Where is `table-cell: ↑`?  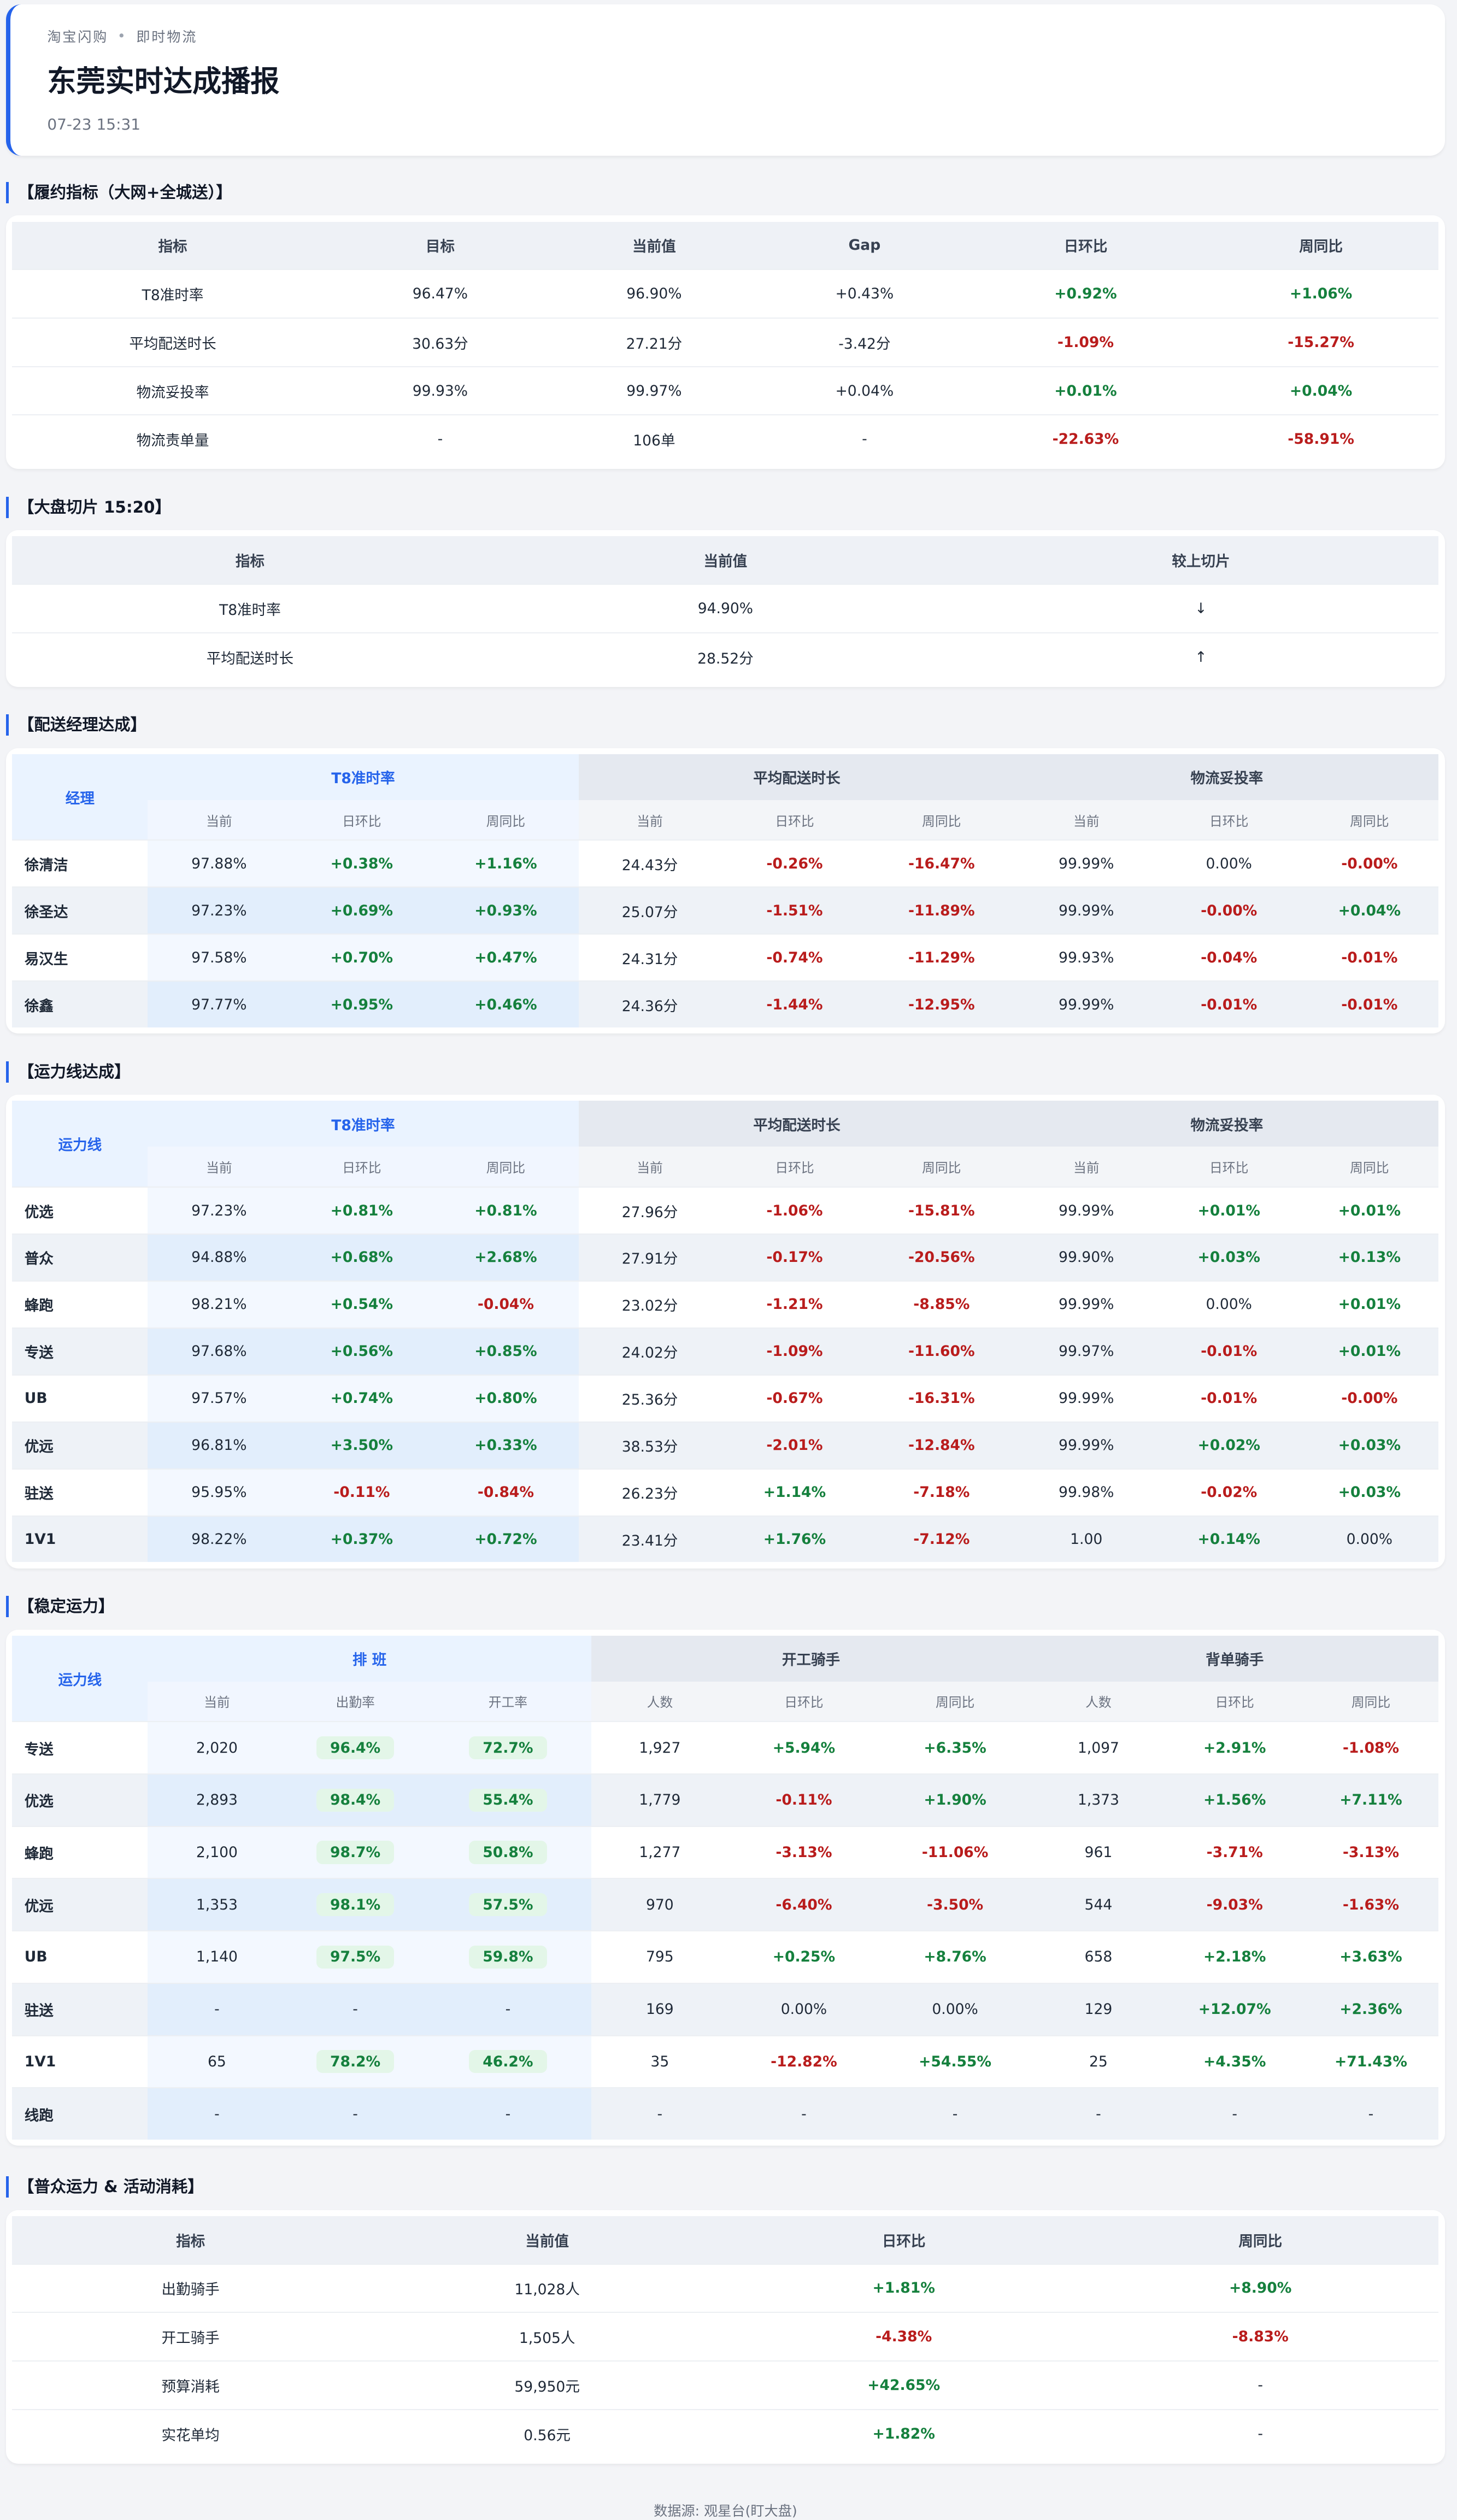 table-cell: ↑ is located at coordinates (1201, 656).